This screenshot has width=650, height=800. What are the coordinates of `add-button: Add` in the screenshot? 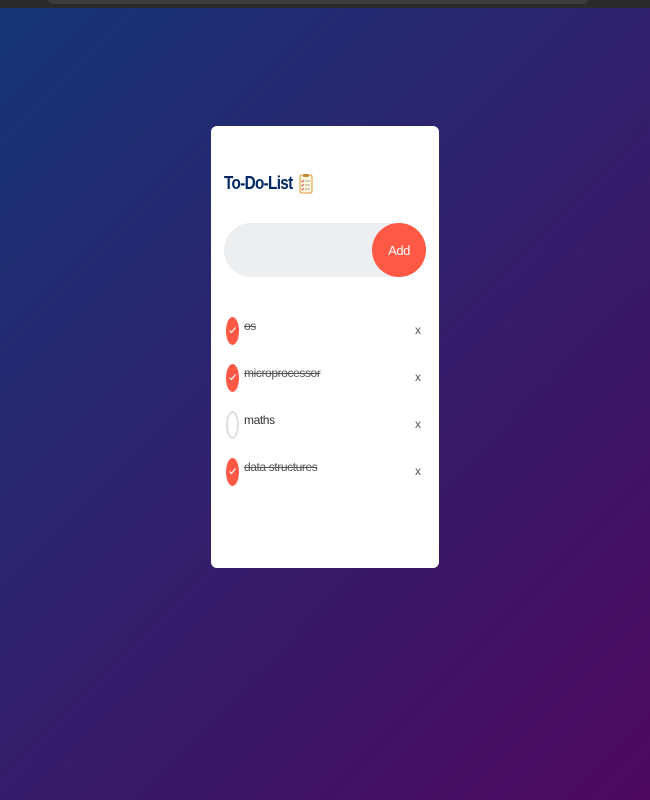 It's located at (399, 250).